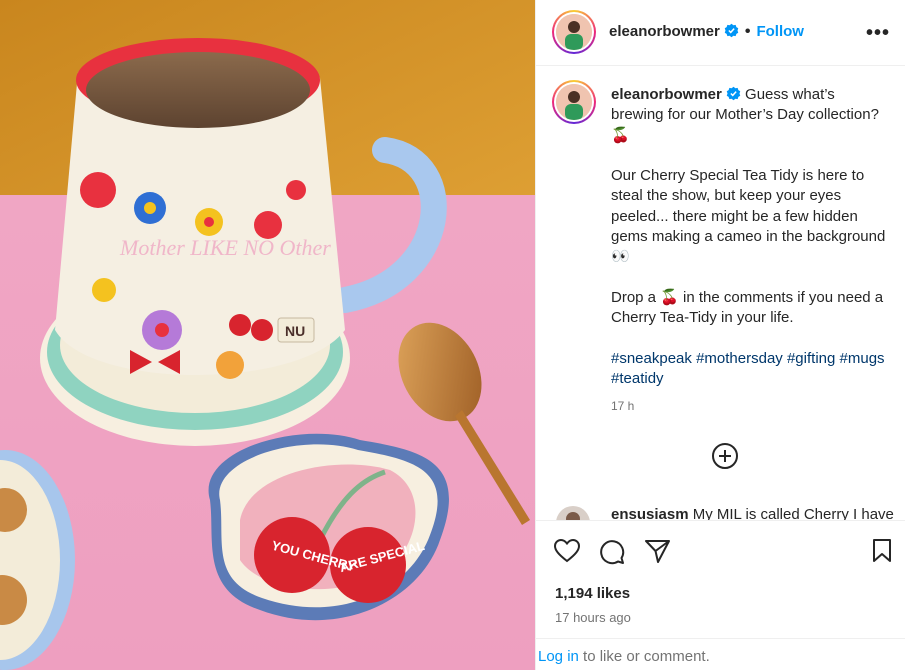 The image size is (905, 670). Describe the element at coordinates (791, 513) in the screenshot. I see `comment-text: My MIL is called Cherry I have` at that location.